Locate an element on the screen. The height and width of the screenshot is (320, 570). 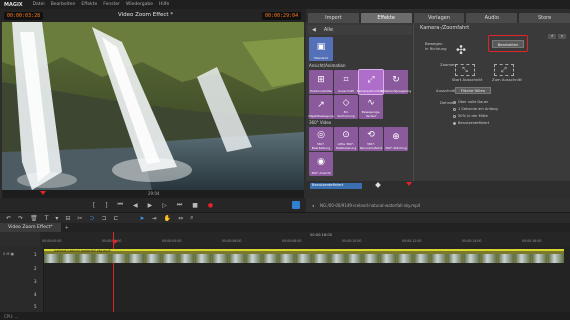
ruler-mark: 00:00:14:00 is located at coordinates (472, 241).